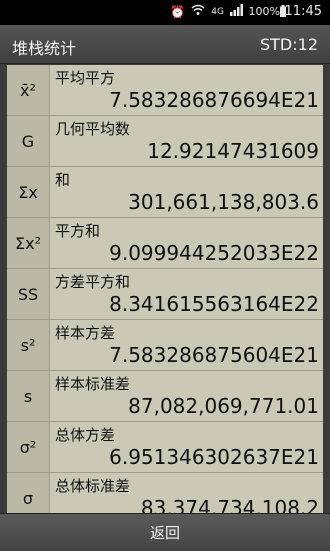 This screenshot has height=551, width=330. What do you see at coordinates (93, 384) in the screenshot?
I see `row-name: 样本标准差` at bounding box center [93, 384].